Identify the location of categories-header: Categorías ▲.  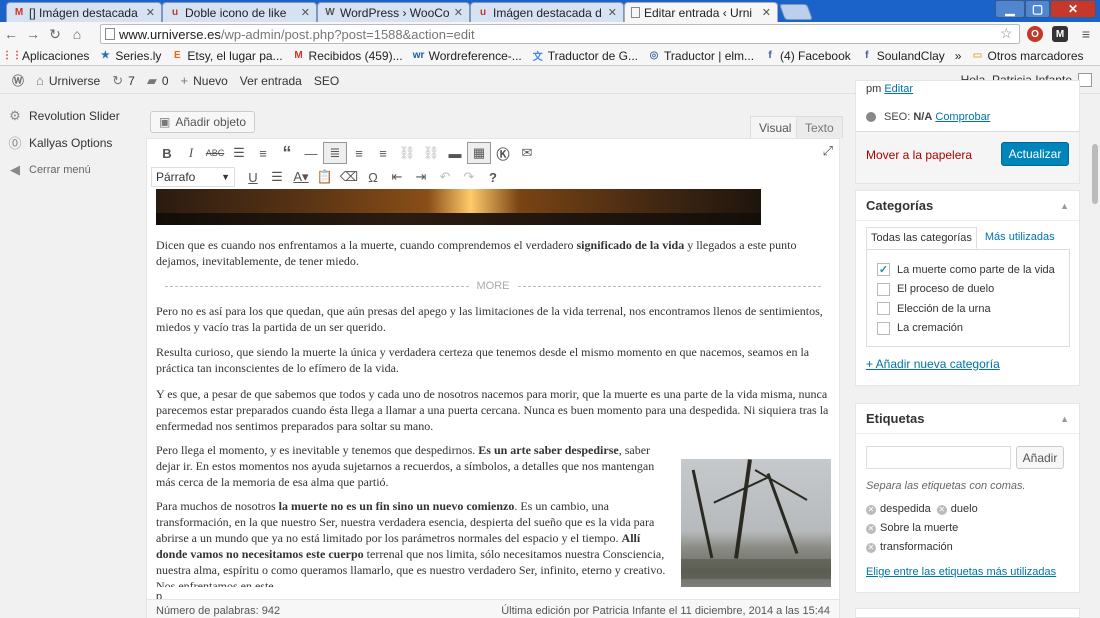
(967, 206).